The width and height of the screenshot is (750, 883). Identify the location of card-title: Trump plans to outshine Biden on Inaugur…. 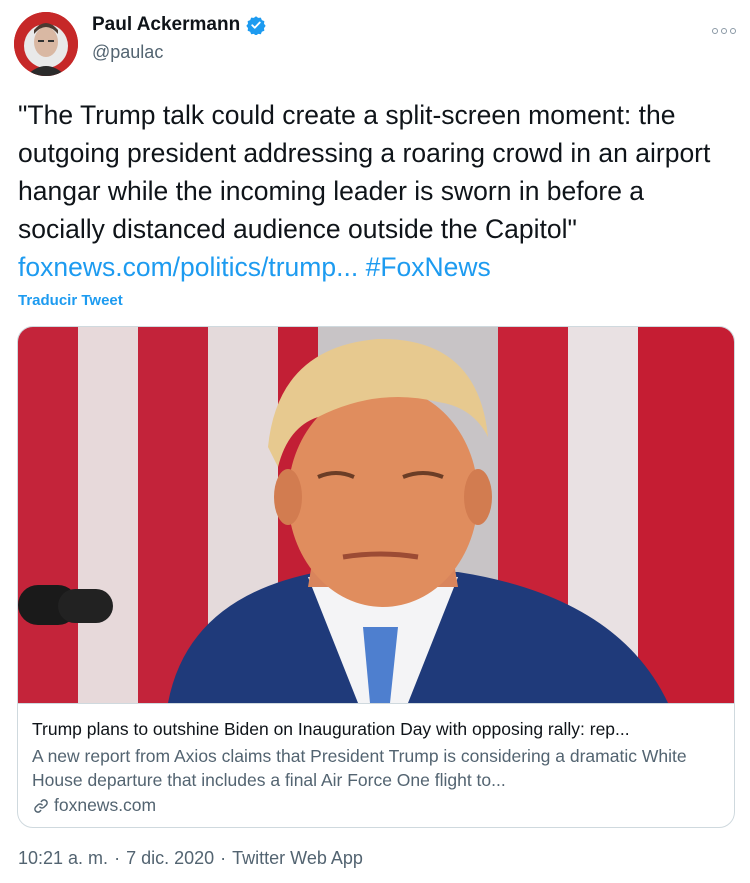
(376, 729).